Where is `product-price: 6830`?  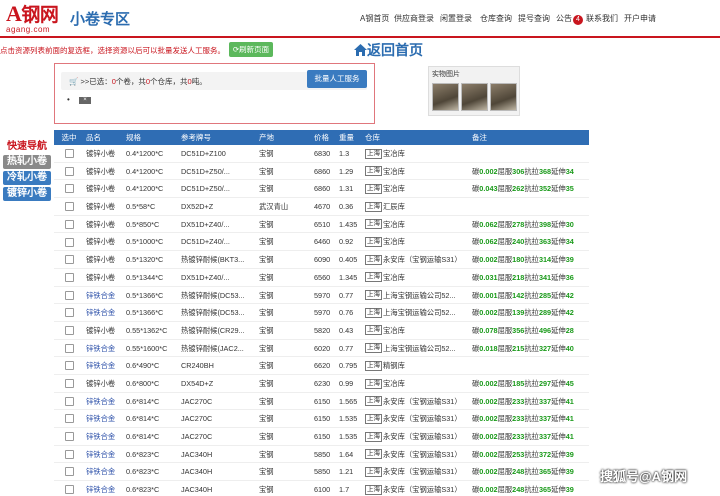
product-price: 6830 is located at coordinates (322, 153).